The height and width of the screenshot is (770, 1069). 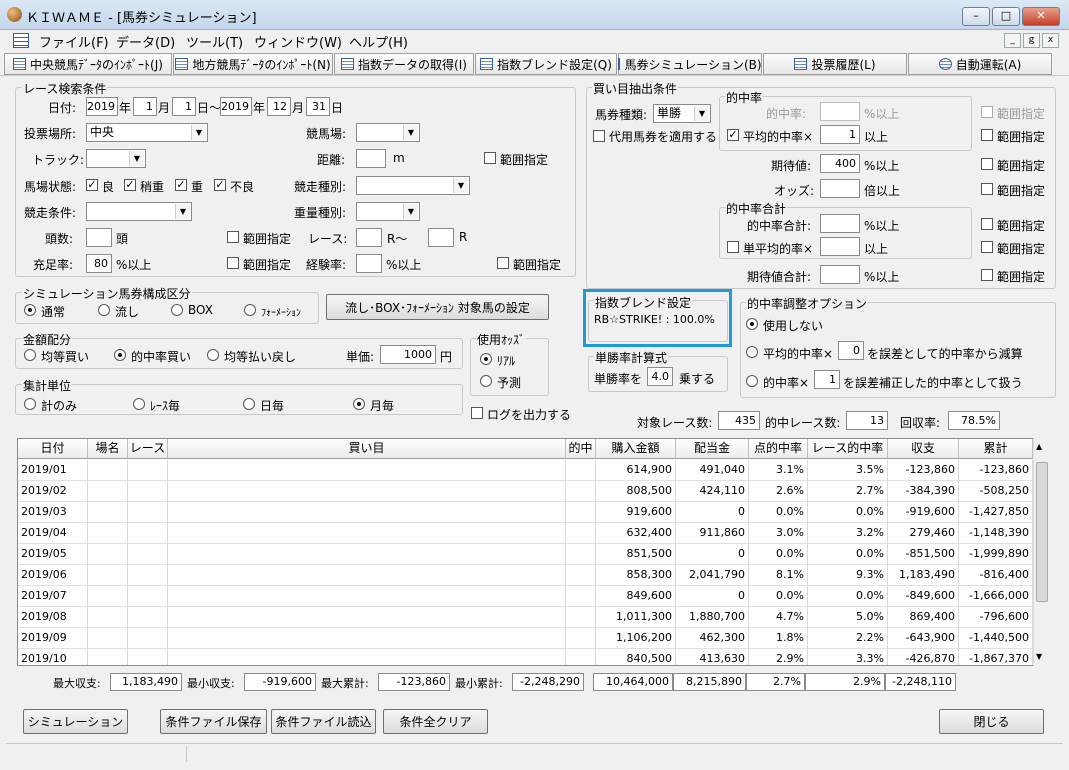 I want to click on condition-good-checkbox: ✓, so click(x=92, y=185).